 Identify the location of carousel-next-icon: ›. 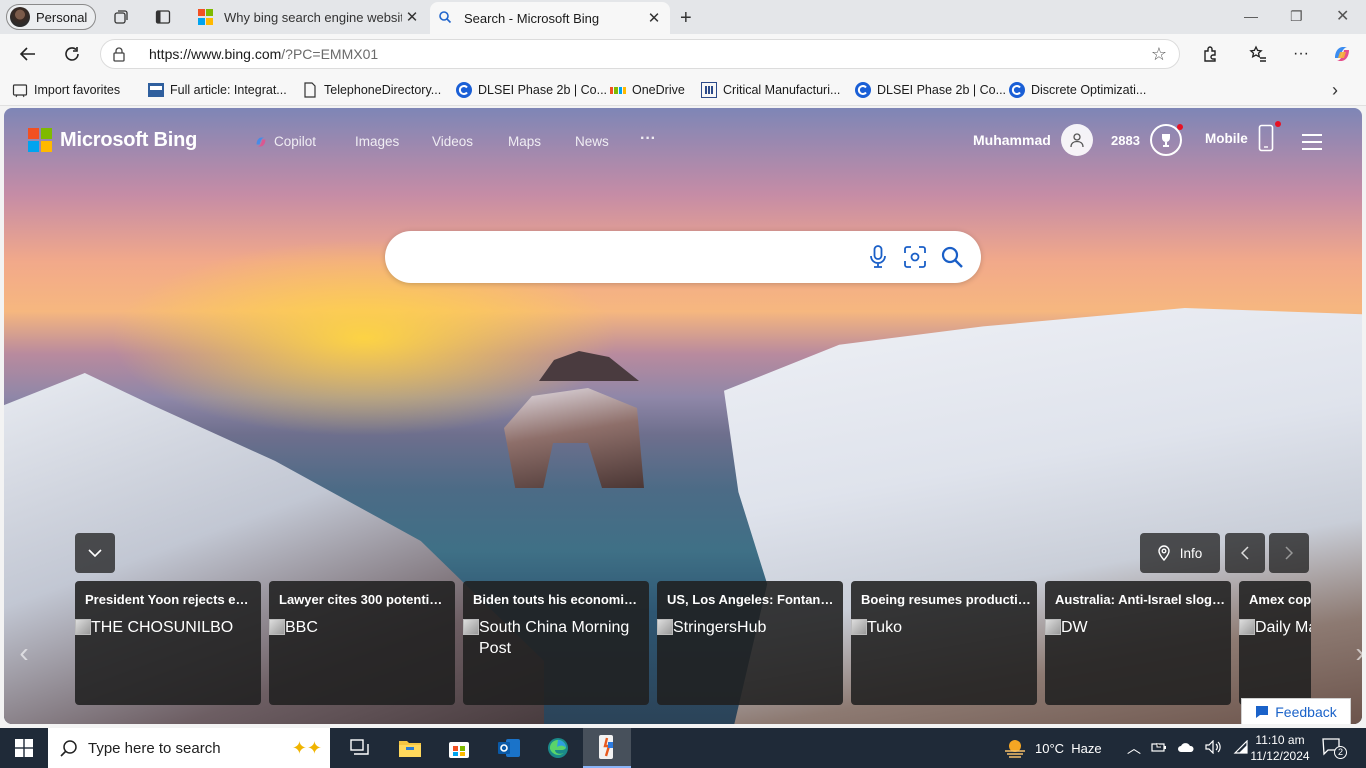
(1356, 652).